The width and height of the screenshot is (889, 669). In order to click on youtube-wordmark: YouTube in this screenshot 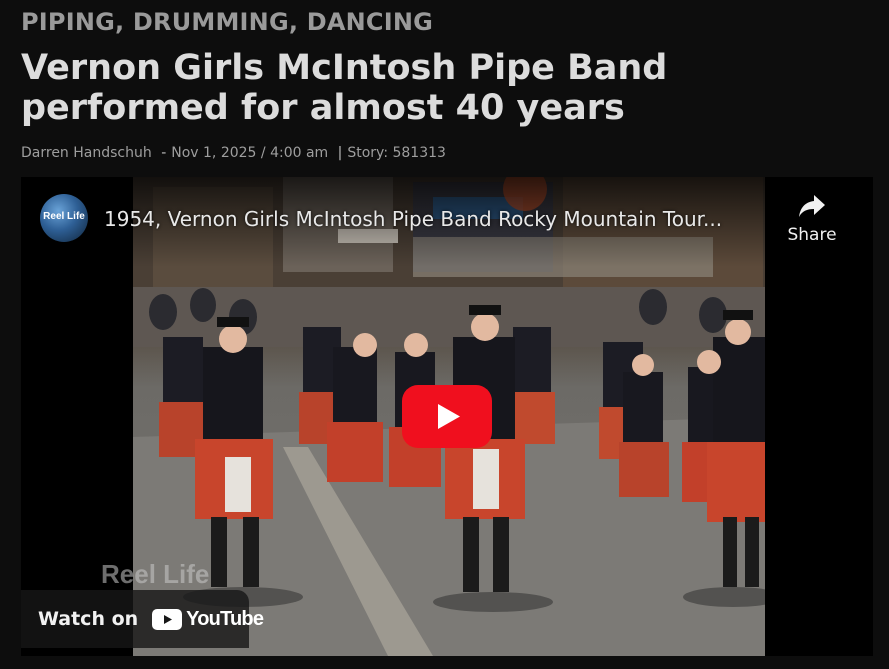, I will do `click(225, 618)`.